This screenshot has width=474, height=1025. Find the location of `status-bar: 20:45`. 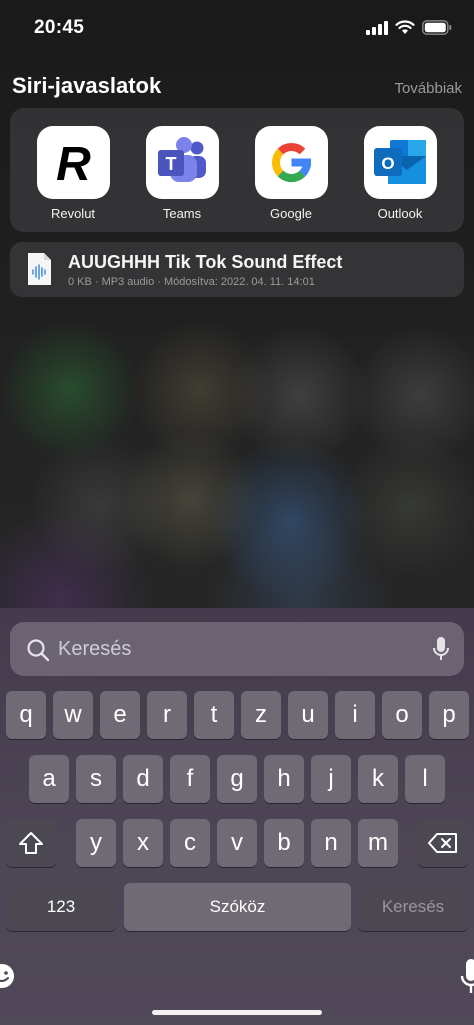

status-bar: 20:45 is located at coordinates (237, 28).